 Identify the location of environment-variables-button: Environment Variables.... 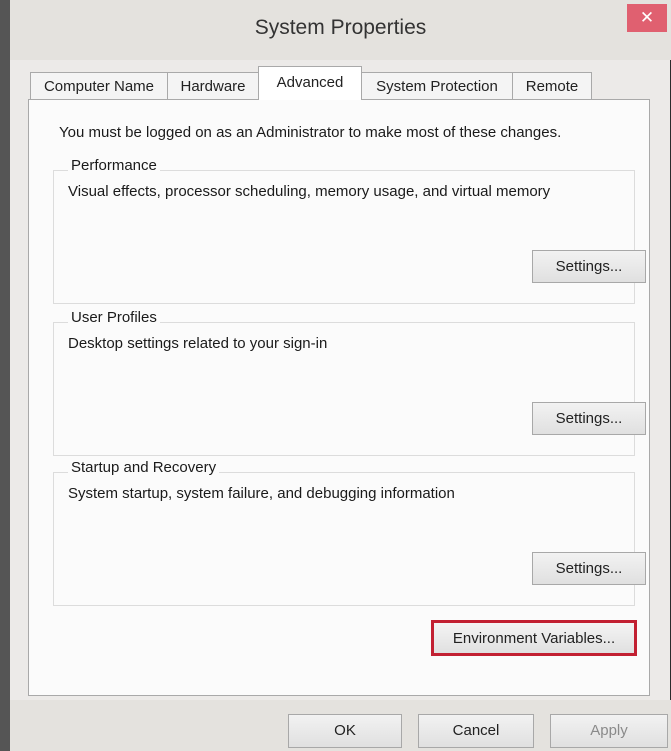
(534, 638).